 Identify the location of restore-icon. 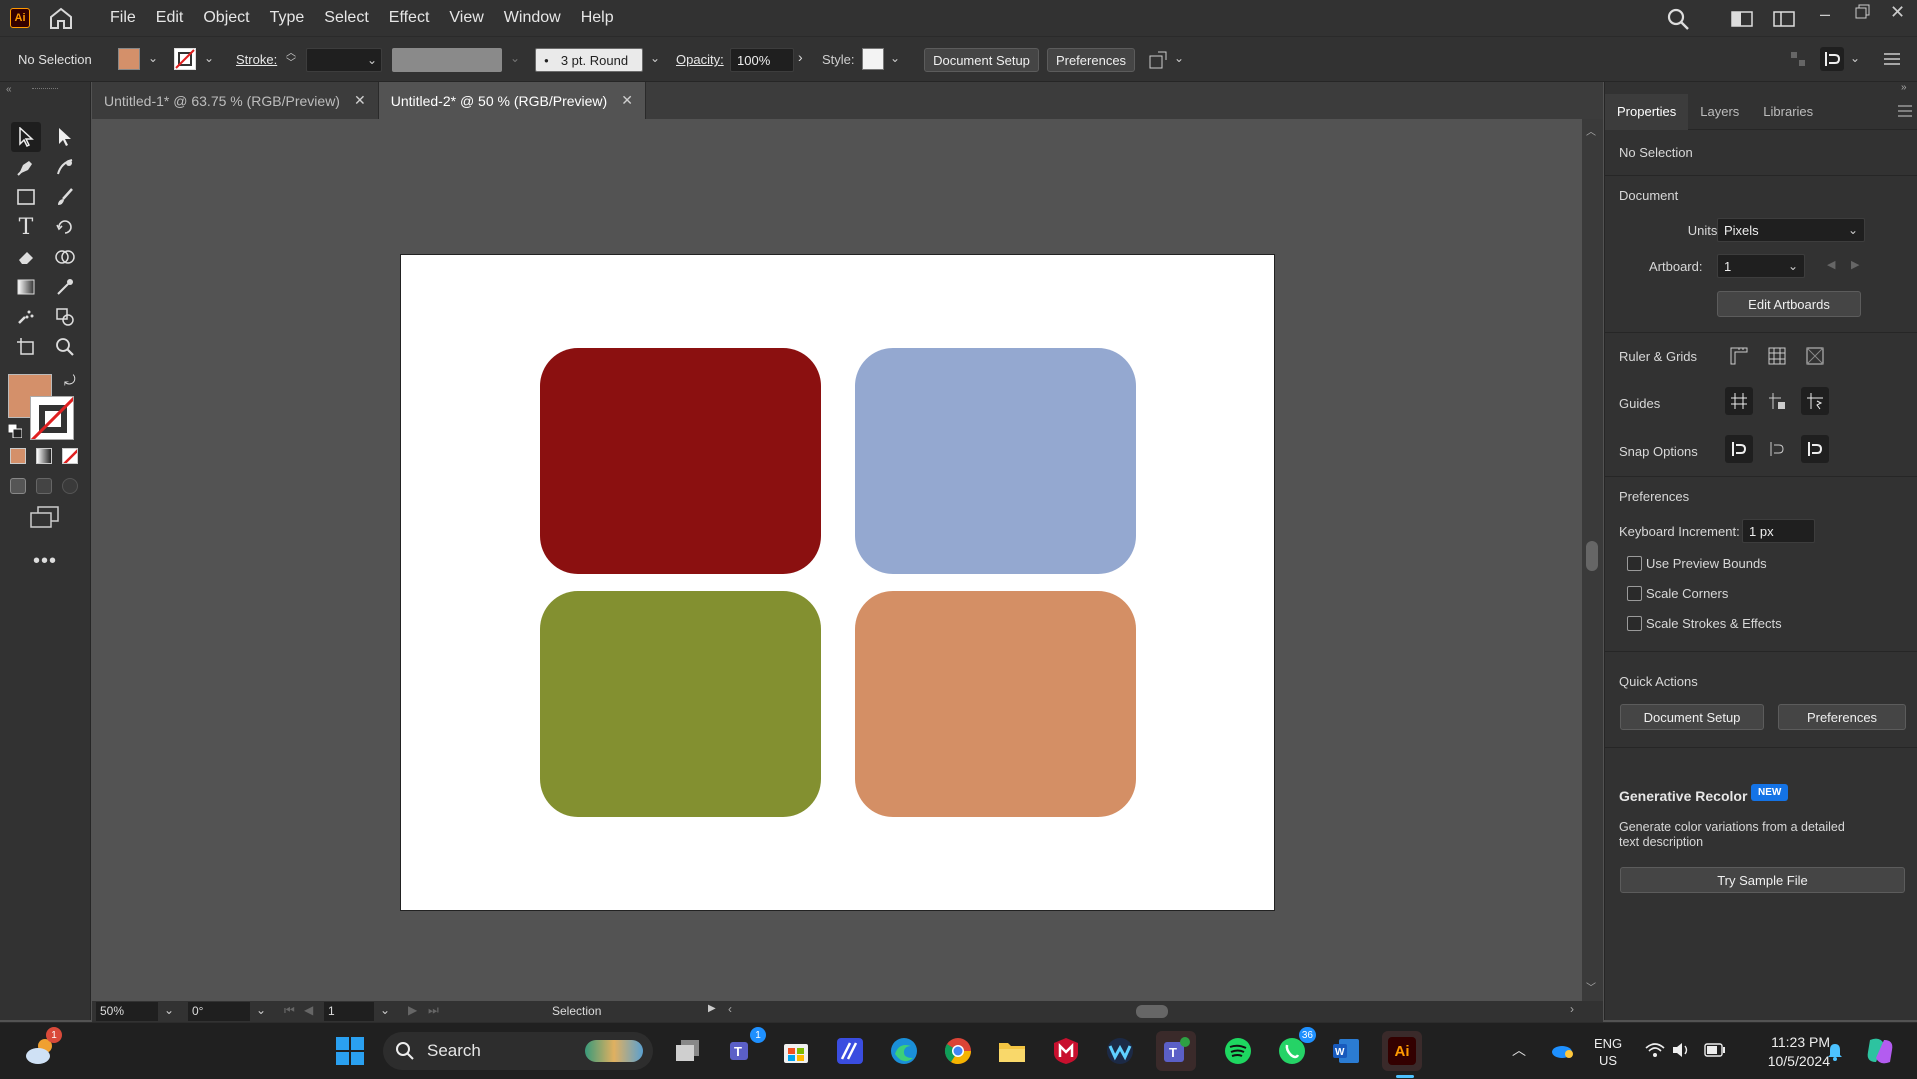
(1863, 13).